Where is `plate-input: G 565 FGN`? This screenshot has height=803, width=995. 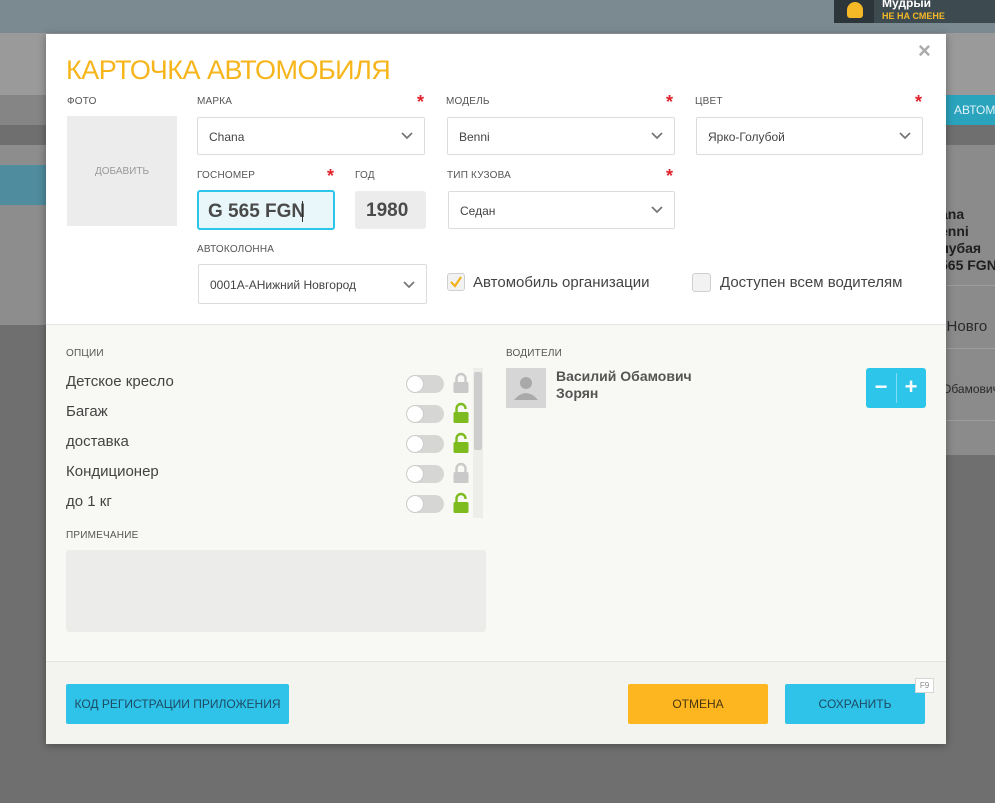 plate-input: G 565 FGN is located at coordinates (266, 210).